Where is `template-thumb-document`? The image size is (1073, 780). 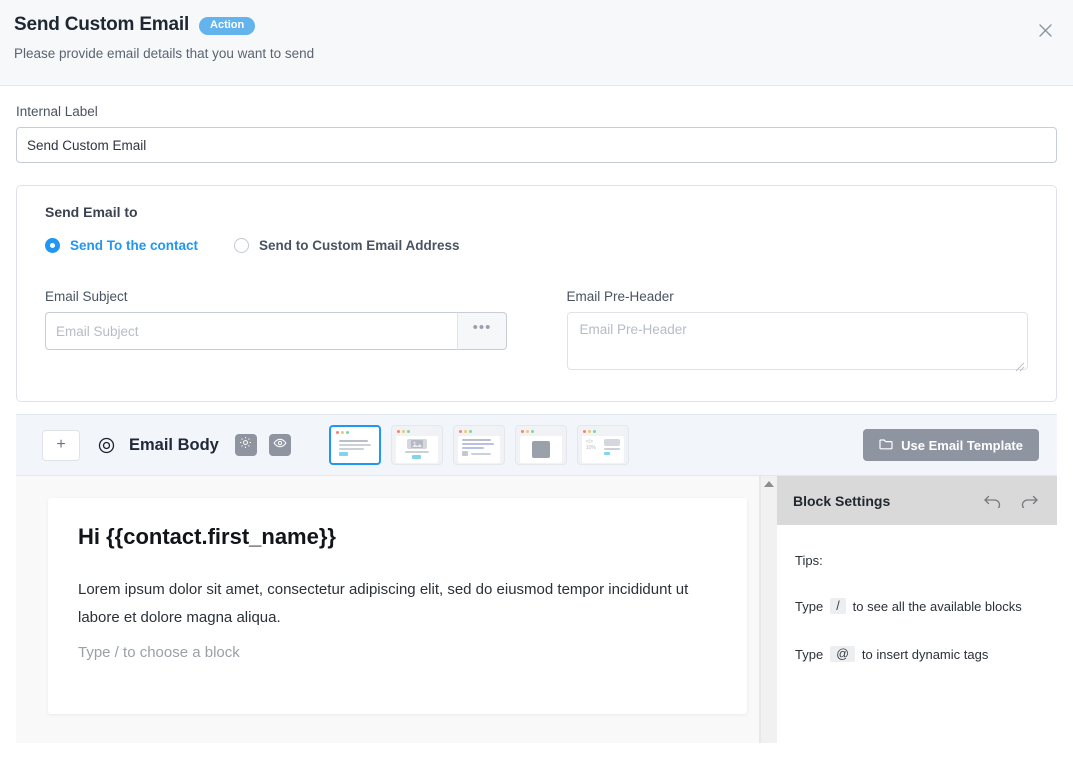 template-thumb-document is located at coordinates (540, 445).